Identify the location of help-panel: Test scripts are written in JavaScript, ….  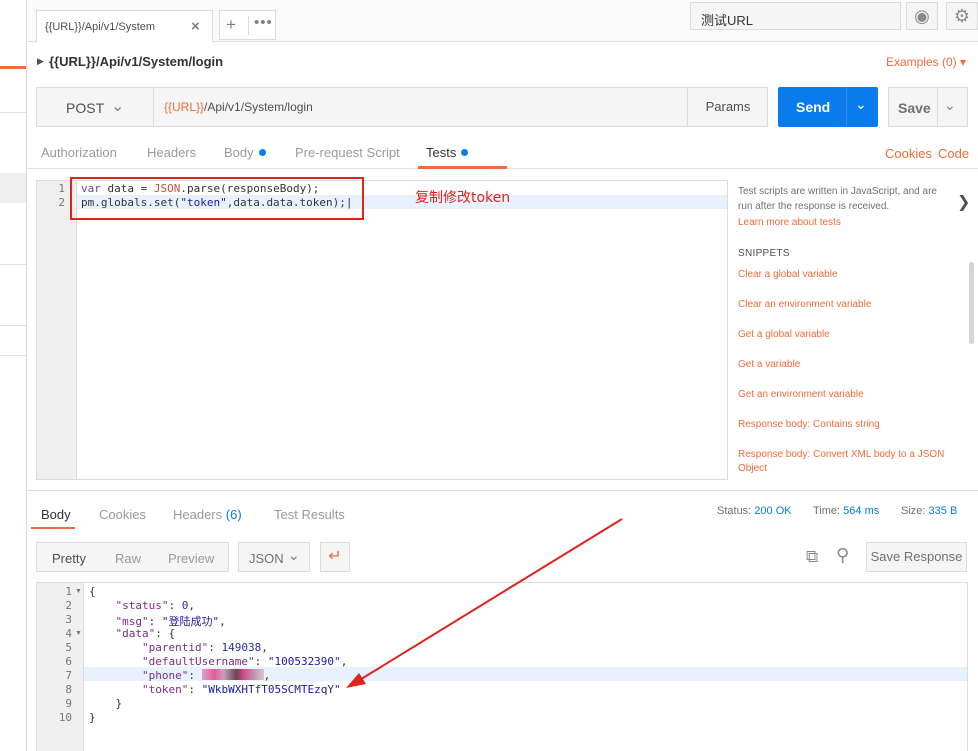
(854, 334).